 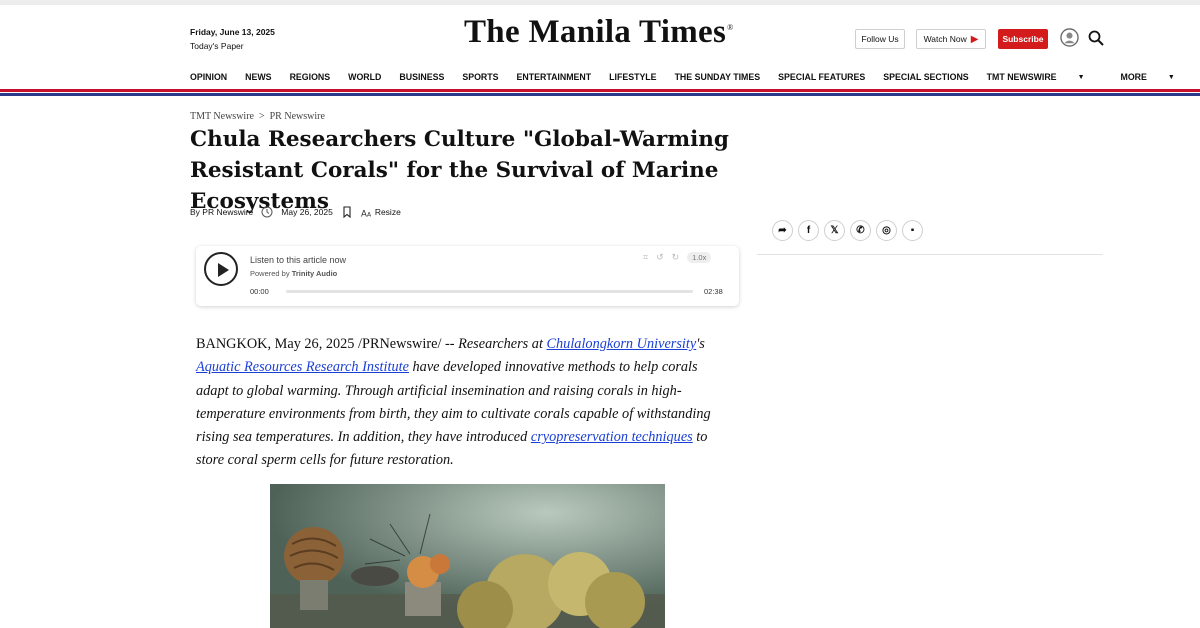 What do you see at coordinates (302, 367) in the screenshot?
I see `link-aquatic-resources: Aquatic Resources Research Institute` at bounding box center [302, 367].